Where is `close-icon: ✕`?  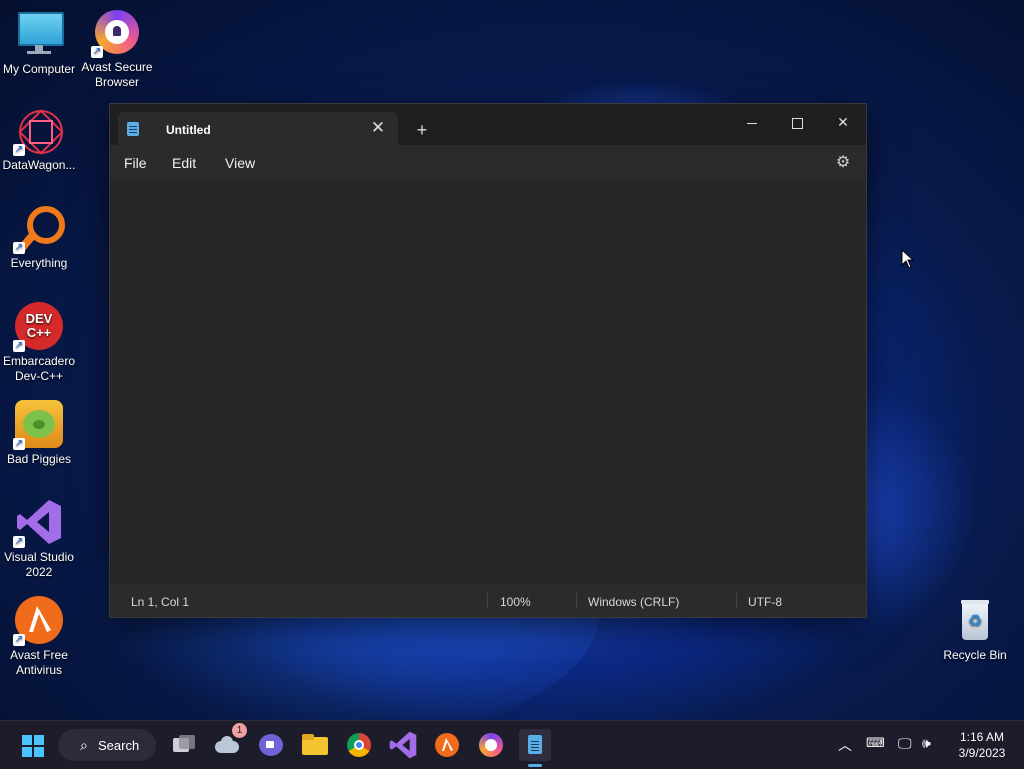 close-icon: ✕ is located at coordinates (843, 122).